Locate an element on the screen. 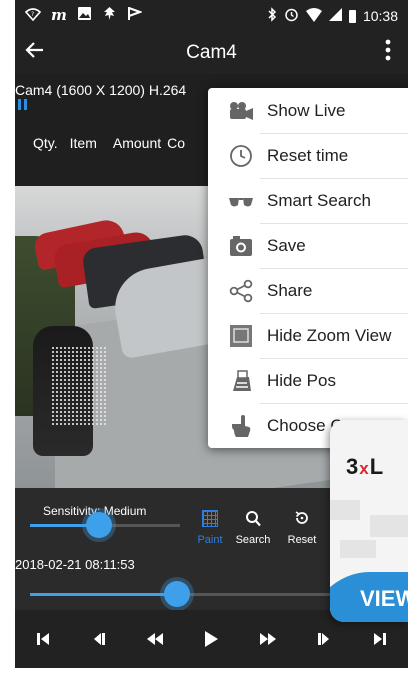 The width and height of the screenshot is (408, 676). rewind-icon is located at coordinates (155, 639).